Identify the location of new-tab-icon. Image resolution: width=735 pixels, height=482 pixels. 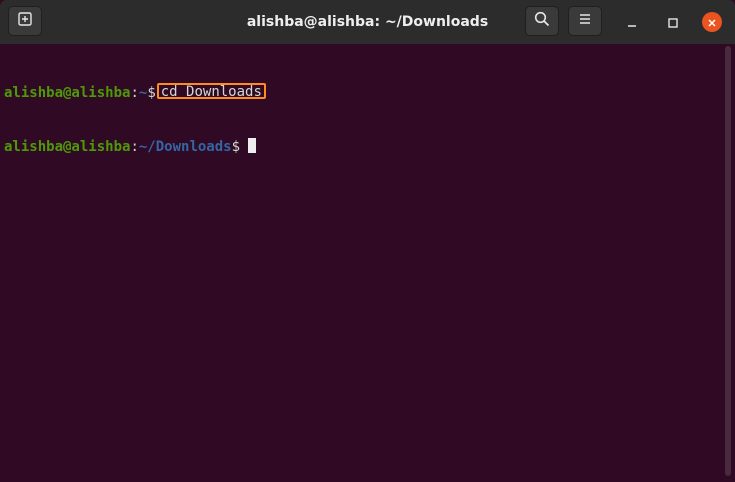
(25, 21).